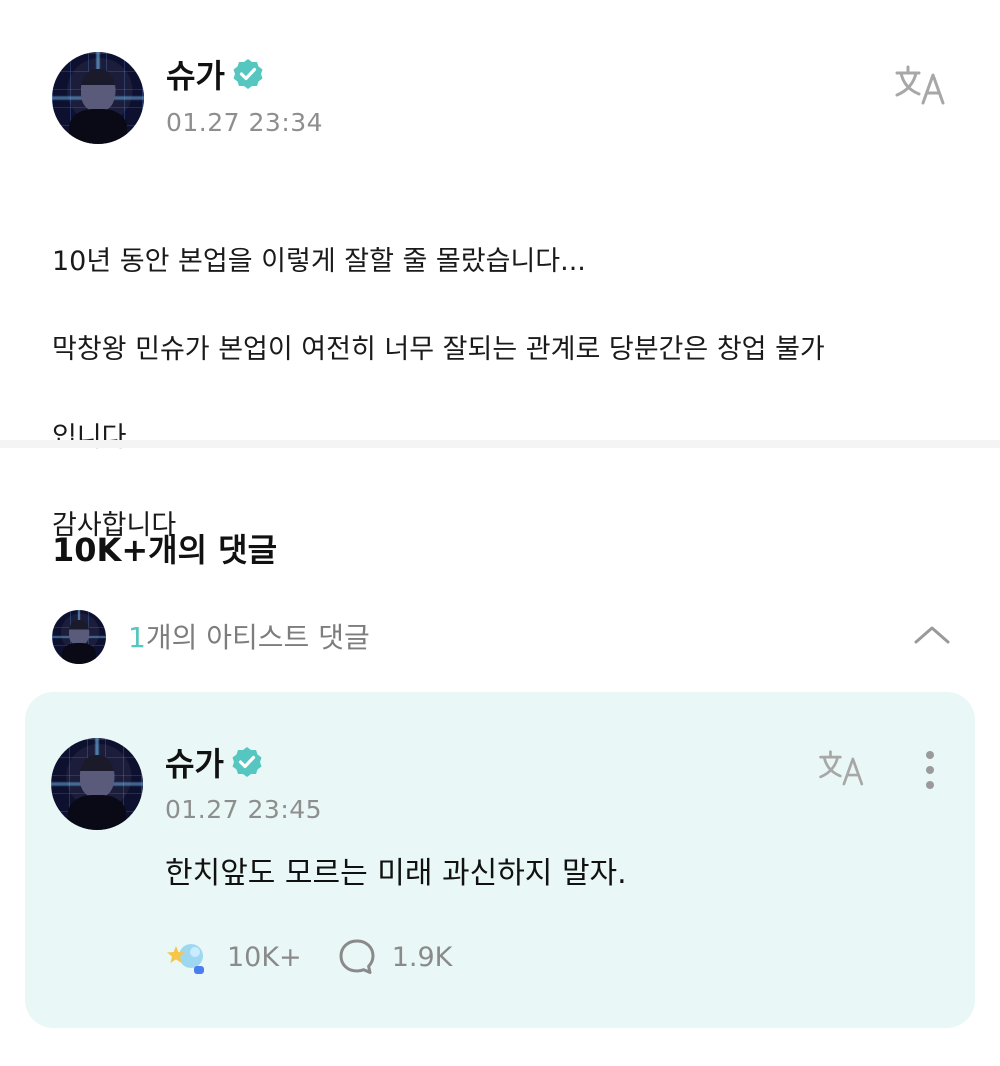  I want to click on more-vertical-icon, so click(930, 770).